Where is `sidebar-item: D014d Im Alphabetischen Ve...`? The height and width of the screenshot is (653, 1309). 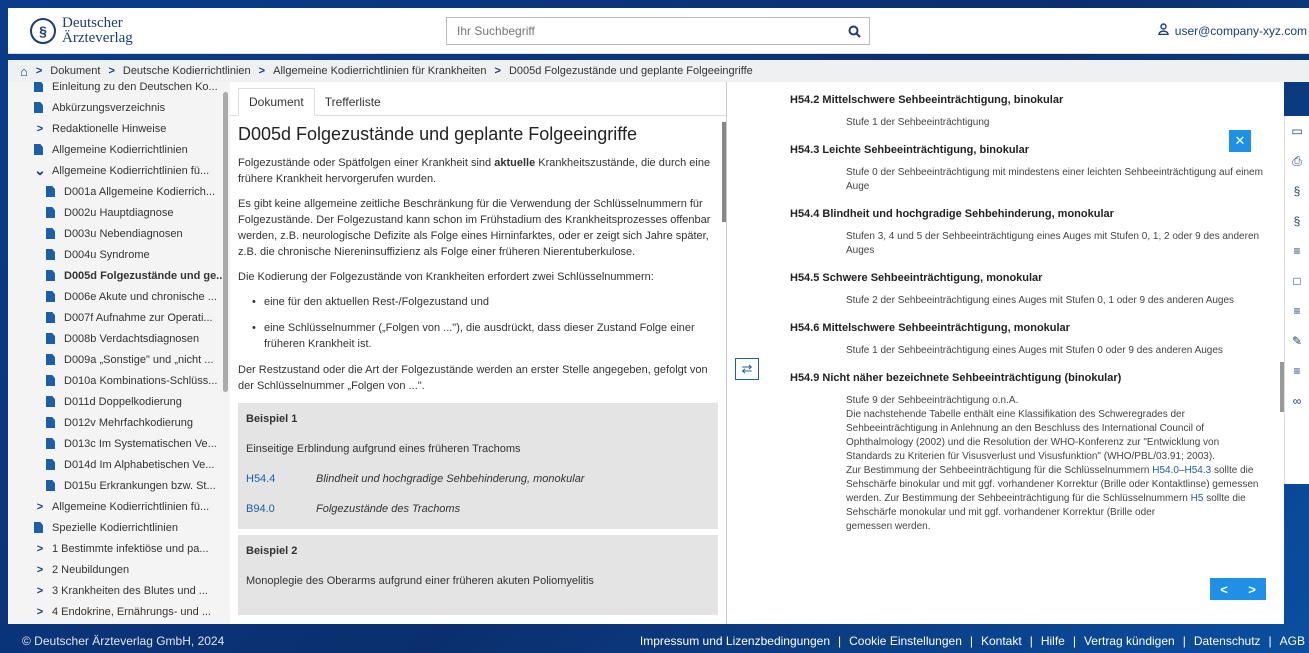
sidebar-item: D014d Im Alphabetischen Ve... is located at coordinates (119, 464).